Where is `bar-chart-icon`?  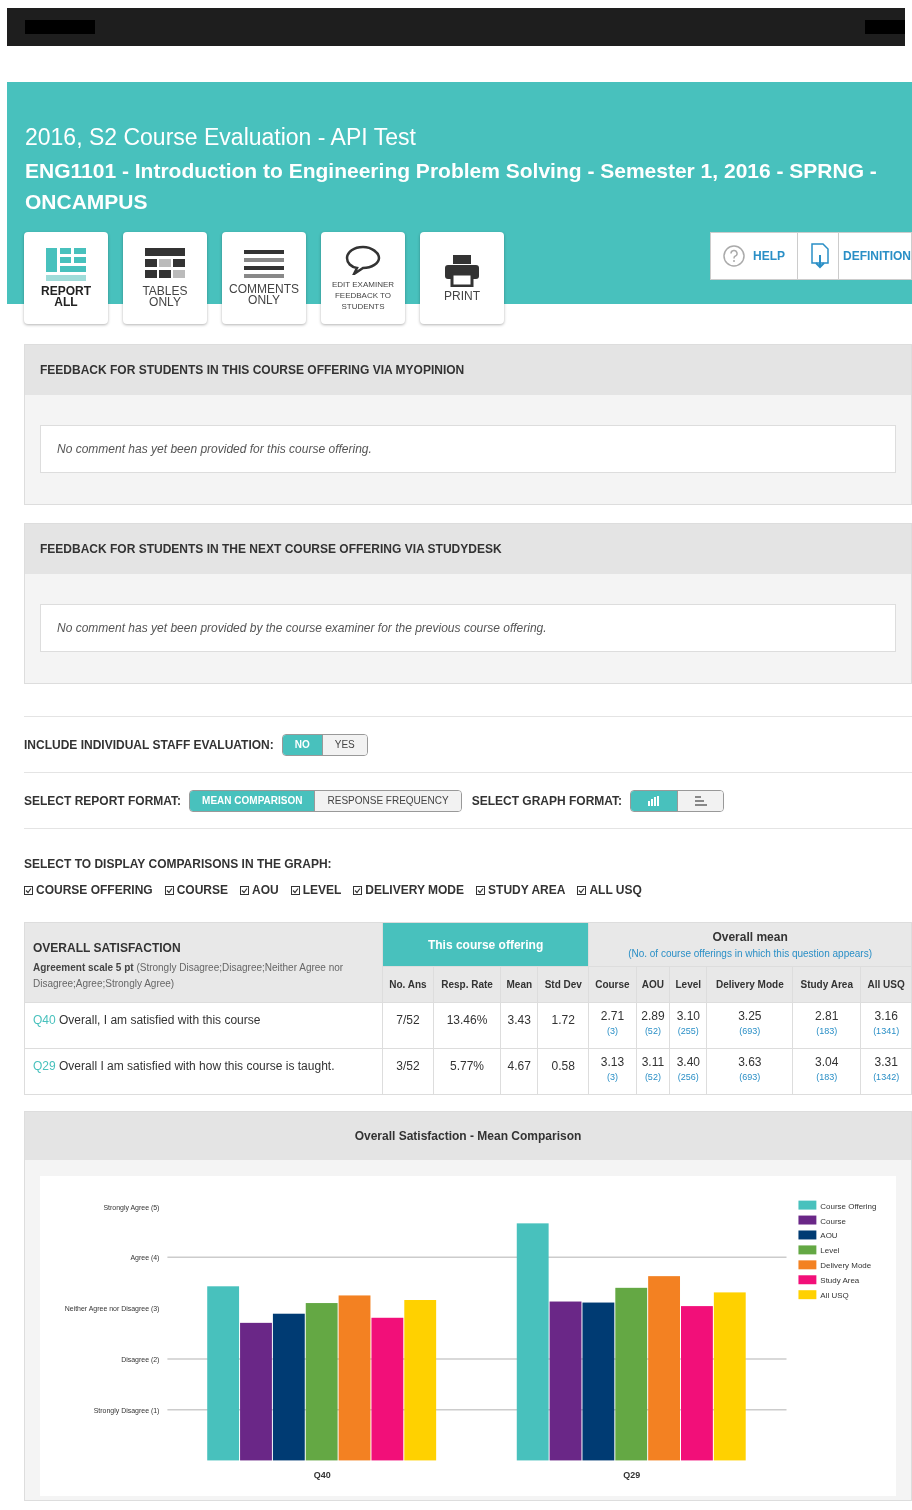
bar-chart-icon is located at coordinates (654, 800).